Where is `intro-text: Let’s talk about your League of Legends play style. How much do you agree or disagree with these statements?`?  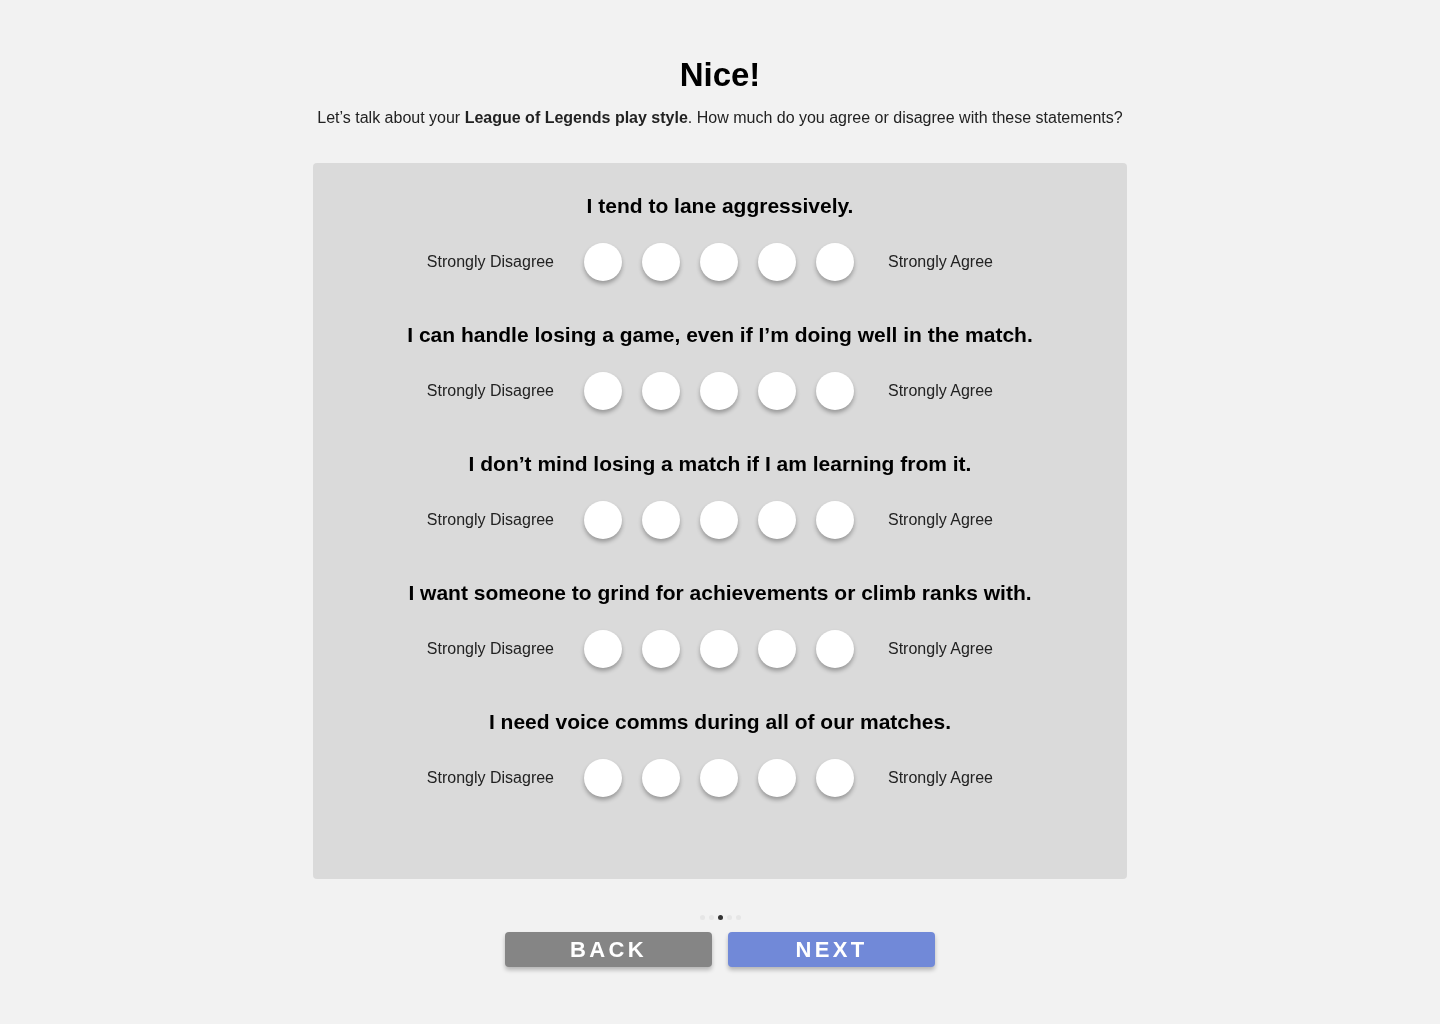
intro-text: Let’s talk about your League of Legends play style. How much do you agree or disagree with these statements? is located at coordinates (720, 118).